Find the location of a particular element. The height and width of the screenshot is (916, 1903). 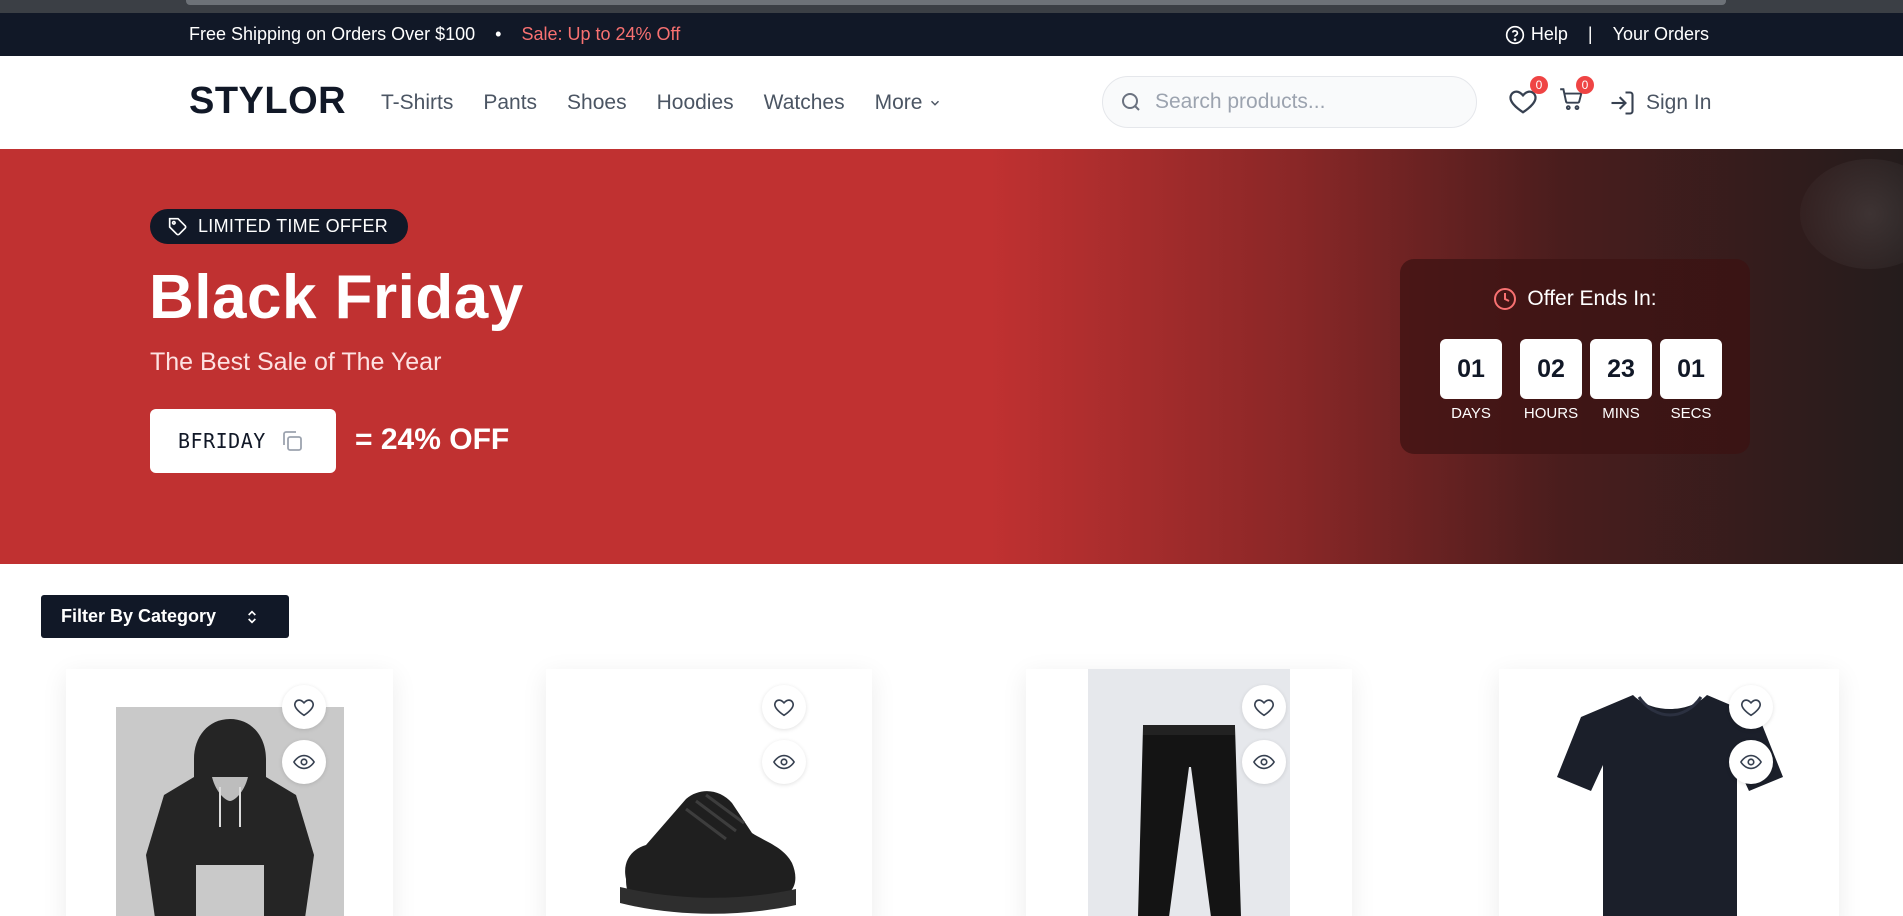

site-logo: STYLOR is located at coordinates (267, 101).